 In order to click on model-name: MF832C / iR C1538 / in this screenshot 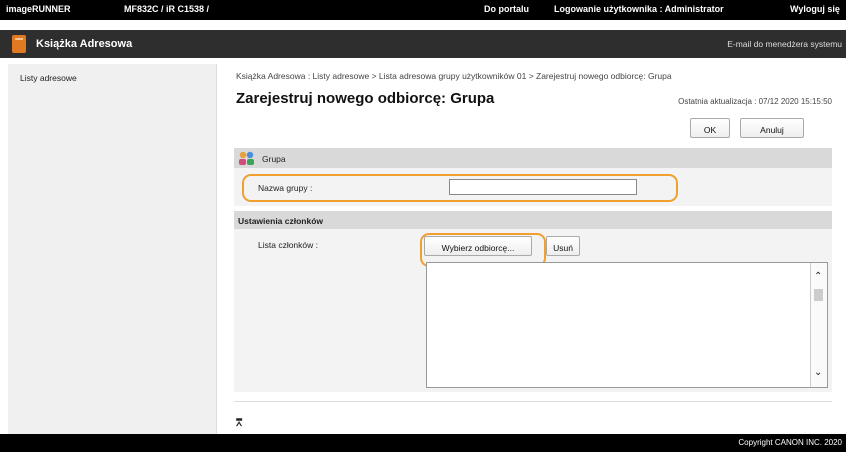, I will do `click(167, 9)`.